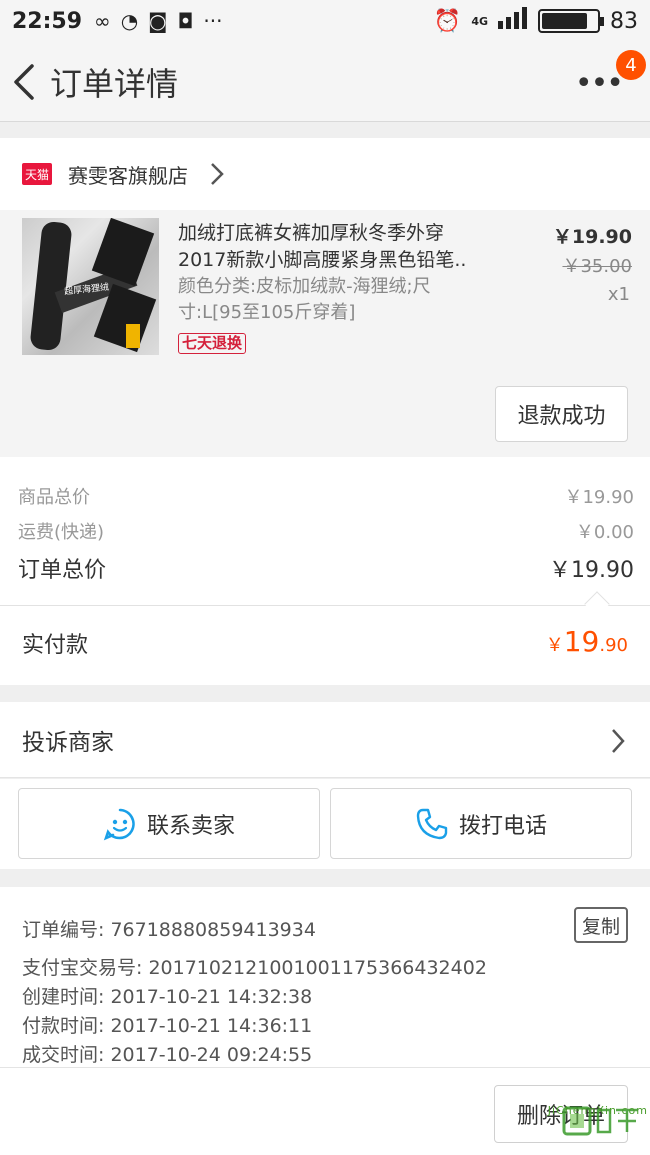  I want to click on order-total-value: ￥19.90, so click(591, 570).